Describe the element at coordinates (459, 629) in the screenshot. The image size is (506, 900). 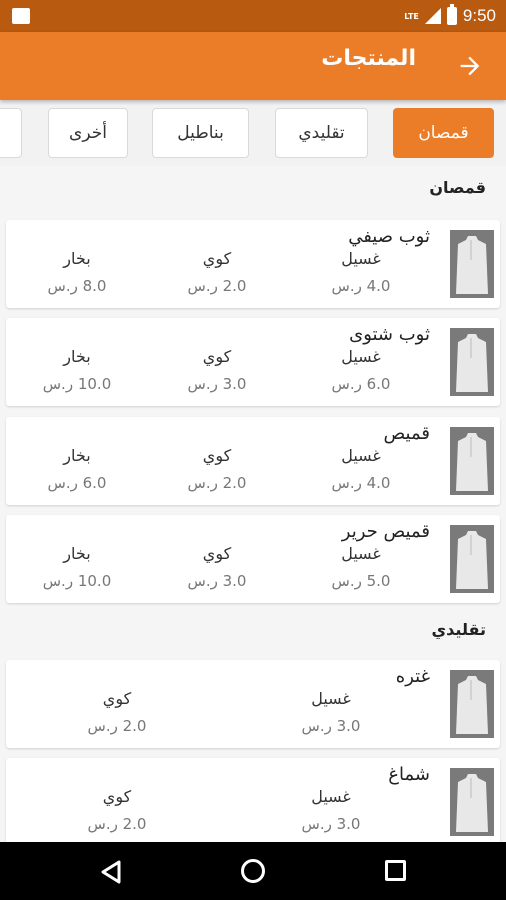
I see `section-title-traditional: تقليدي` at that location.